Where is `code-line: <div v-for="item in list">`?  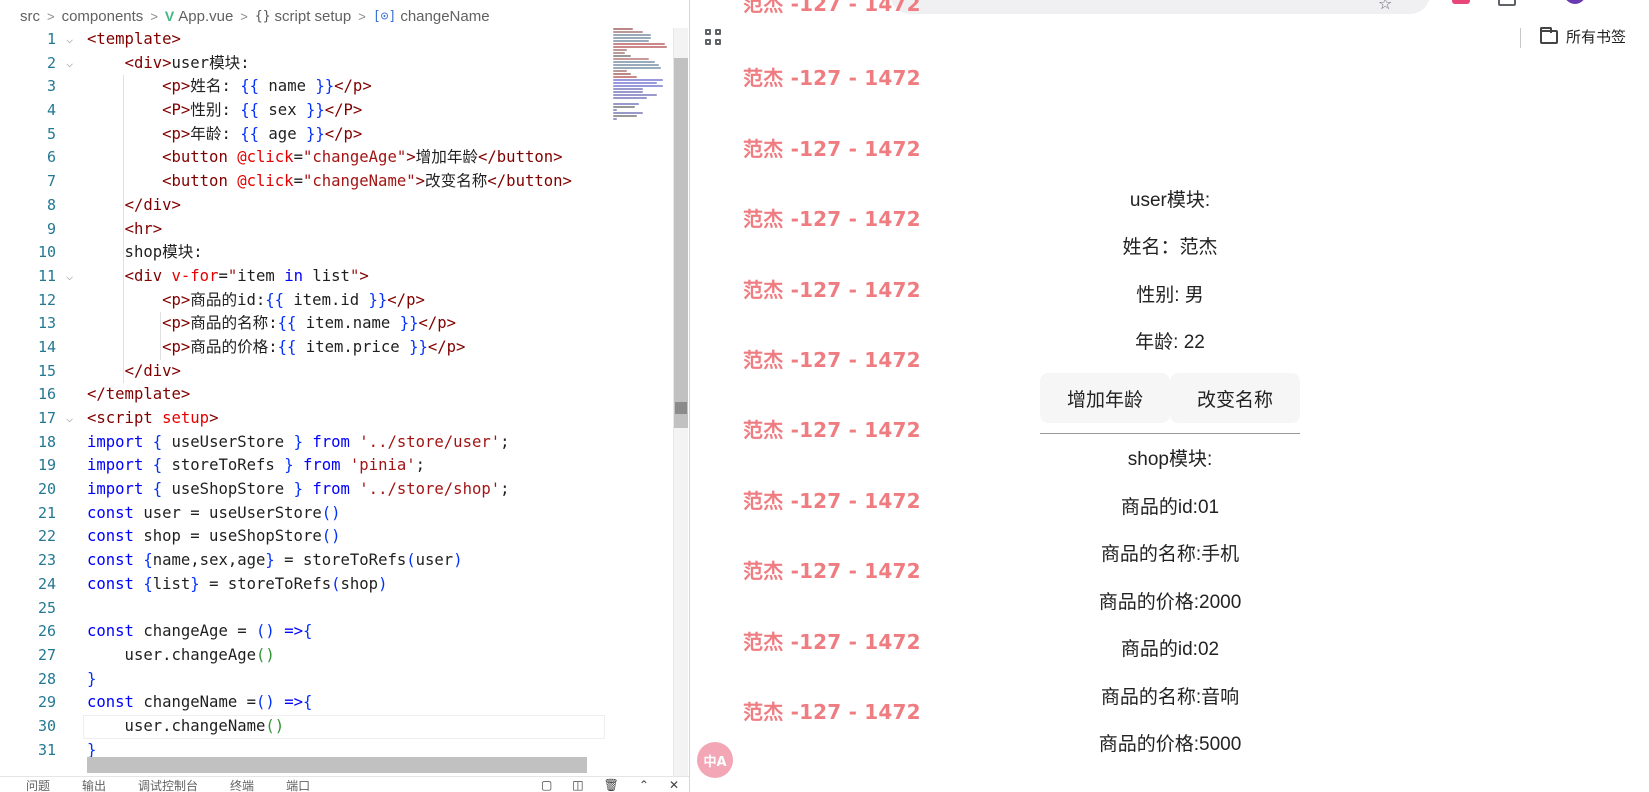
code-line: <div v-for="item in list"> is located at coordinates (347, 277).